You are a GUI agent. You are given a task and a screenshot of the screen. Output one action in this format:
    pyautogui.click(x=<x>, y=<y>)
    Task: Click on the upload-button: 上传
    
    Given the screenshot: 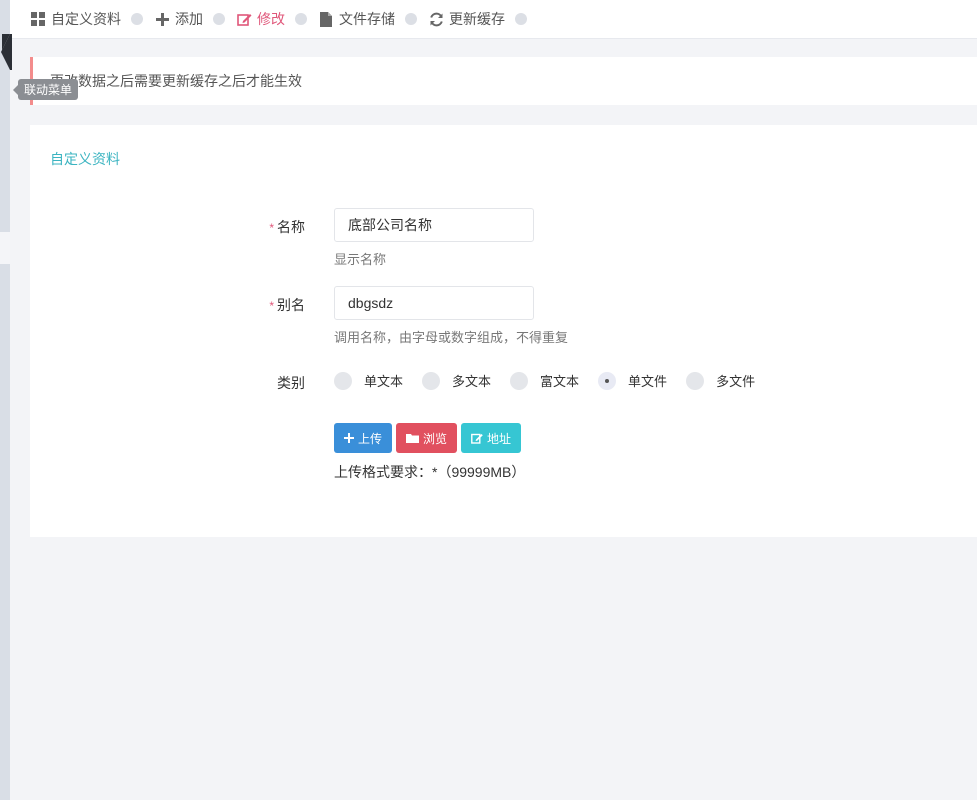 What is the action you would take?
    pyautogui.click(x=363, y=438)
    